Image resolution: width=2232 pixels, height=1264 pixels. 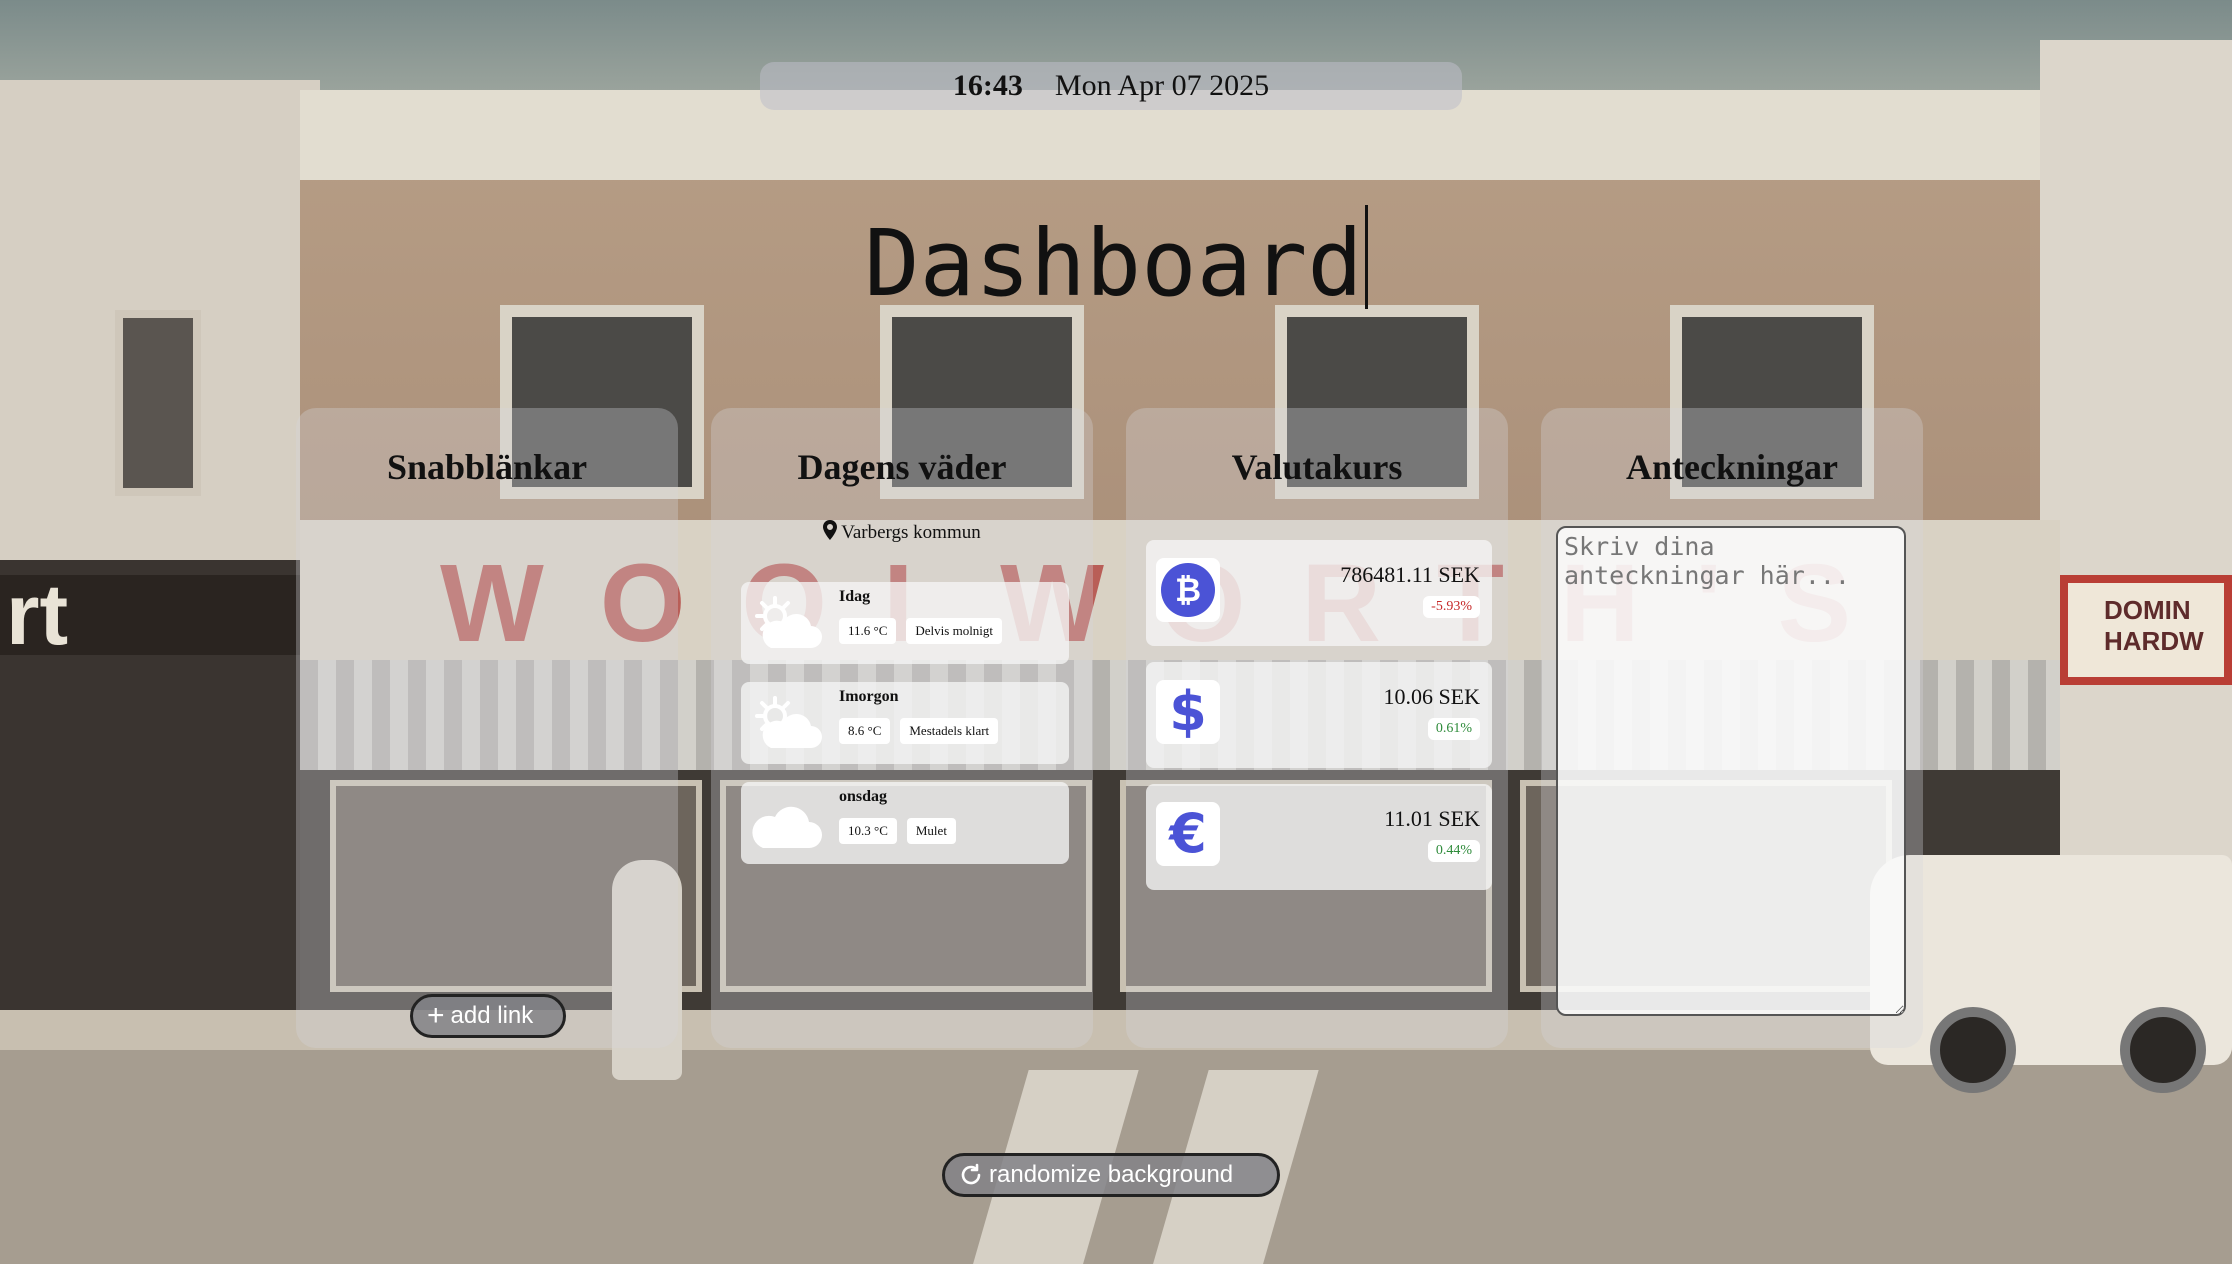 What do you see at coordinates (1188, 834) in the screenshot?
I see `euro-icon: €` at bounding box center [1188, 834].